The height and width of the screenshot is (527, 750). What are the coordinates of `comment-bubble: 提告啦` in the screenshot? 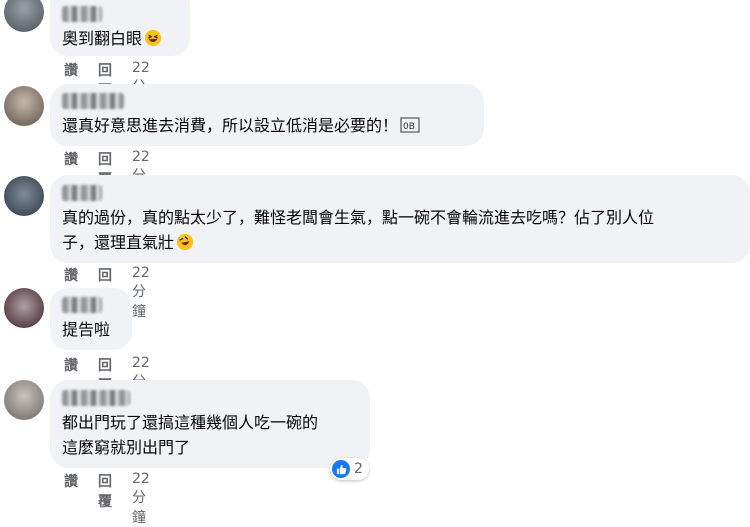 It's located at (91, 319).